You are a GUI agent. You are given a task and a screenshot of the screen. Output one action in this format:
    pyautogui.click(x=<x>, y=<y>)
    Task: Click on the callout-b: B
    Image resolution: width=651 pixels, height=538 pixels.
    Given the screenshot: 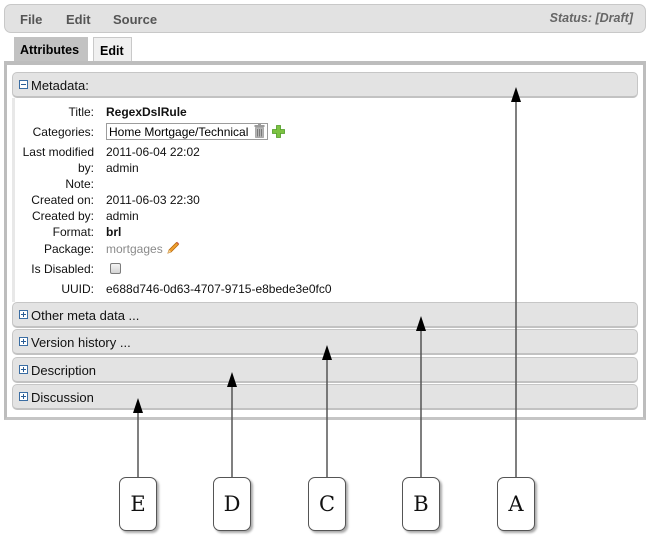 What is the action you would take?
    pyautogui.click(x=421, y=504)
    